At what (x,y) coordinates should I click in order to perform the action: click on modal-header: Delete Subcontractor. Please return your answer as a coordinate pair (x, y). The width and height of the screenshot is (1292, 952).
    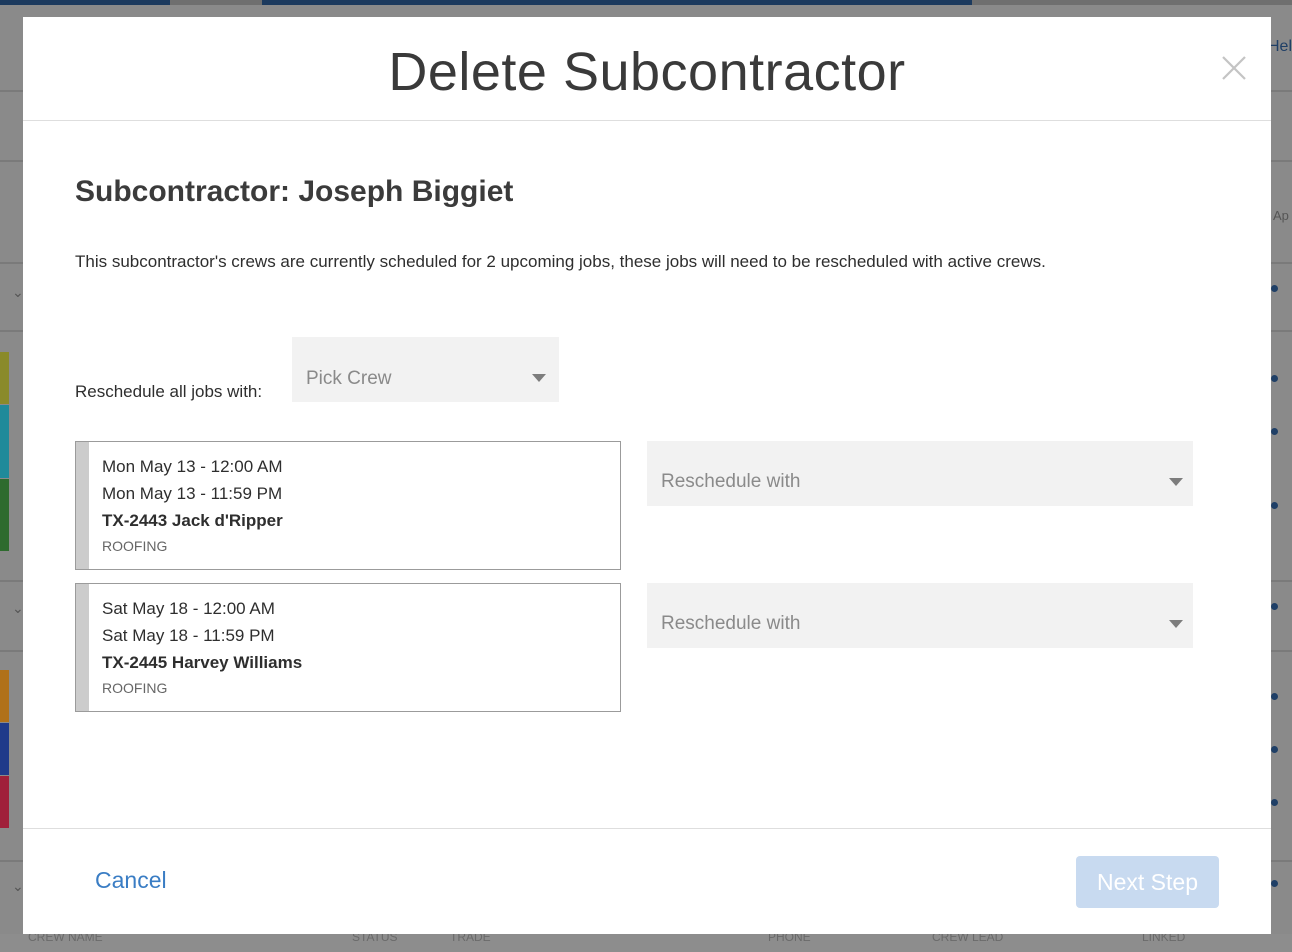
    Looking at the image, I should click on (647, 69).